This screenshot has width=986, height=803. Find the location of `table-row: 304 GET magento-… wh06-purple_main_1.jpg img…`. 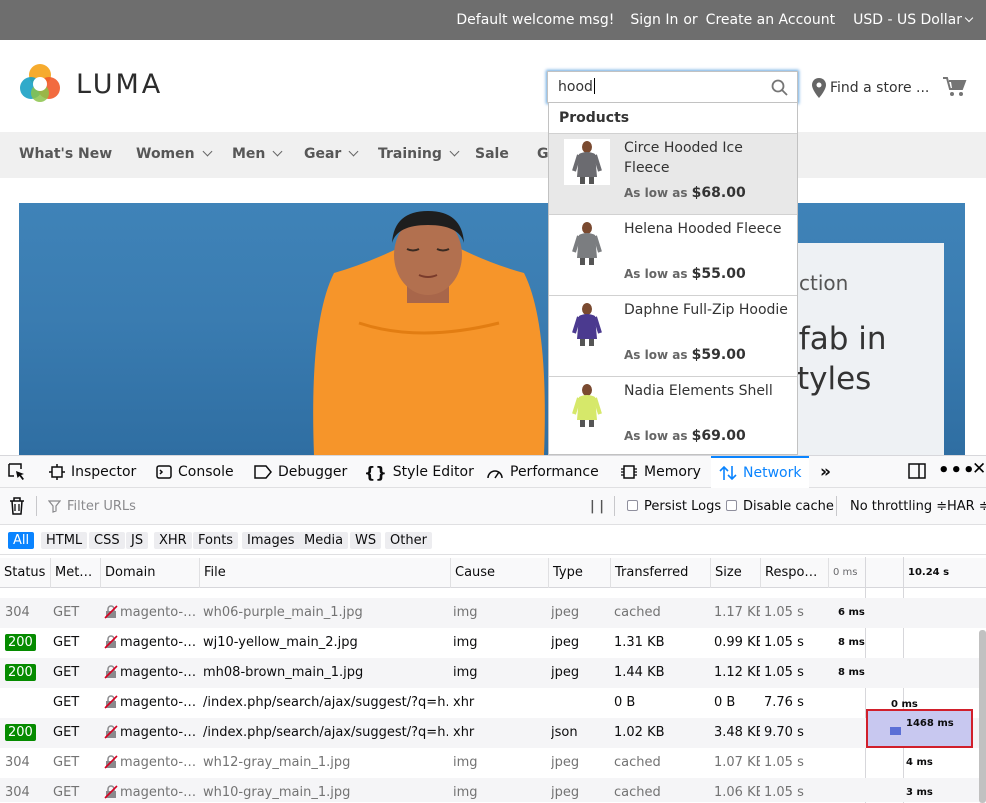

table-row: 304 GET magento-… wh06-purple_main_1.jpg img… is located at coordinates (493, 613).